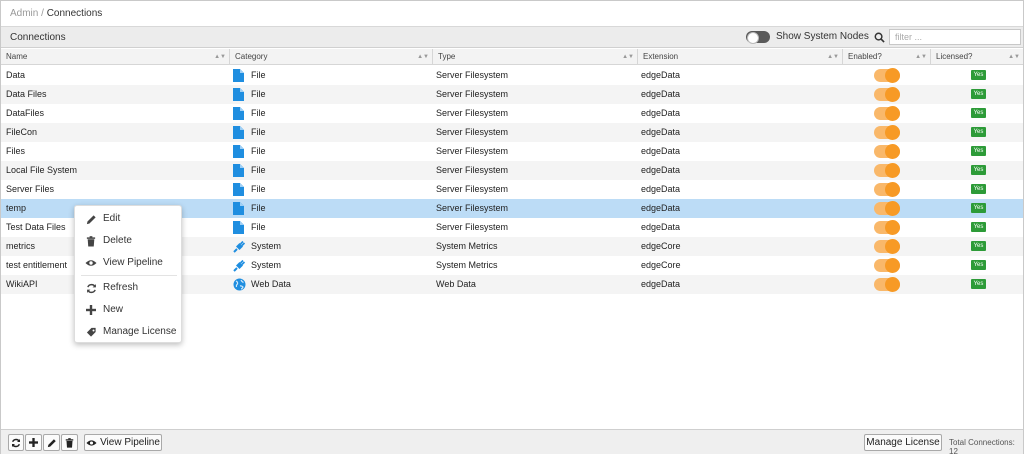 The height and width of the screenshot is (454, 1024). I want to click on context-menu-manage-license: Manage License, so click(128, 332).